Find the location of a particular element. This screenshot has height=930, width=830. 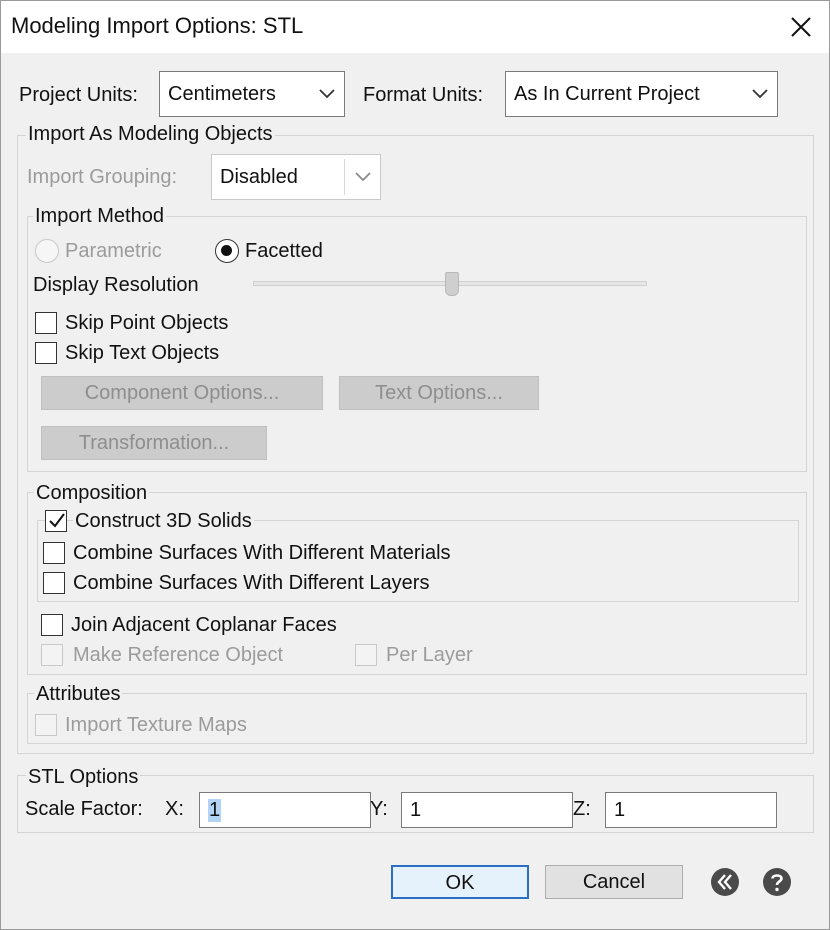

cancel-button: Cancel is located at coordinates (614, 882).